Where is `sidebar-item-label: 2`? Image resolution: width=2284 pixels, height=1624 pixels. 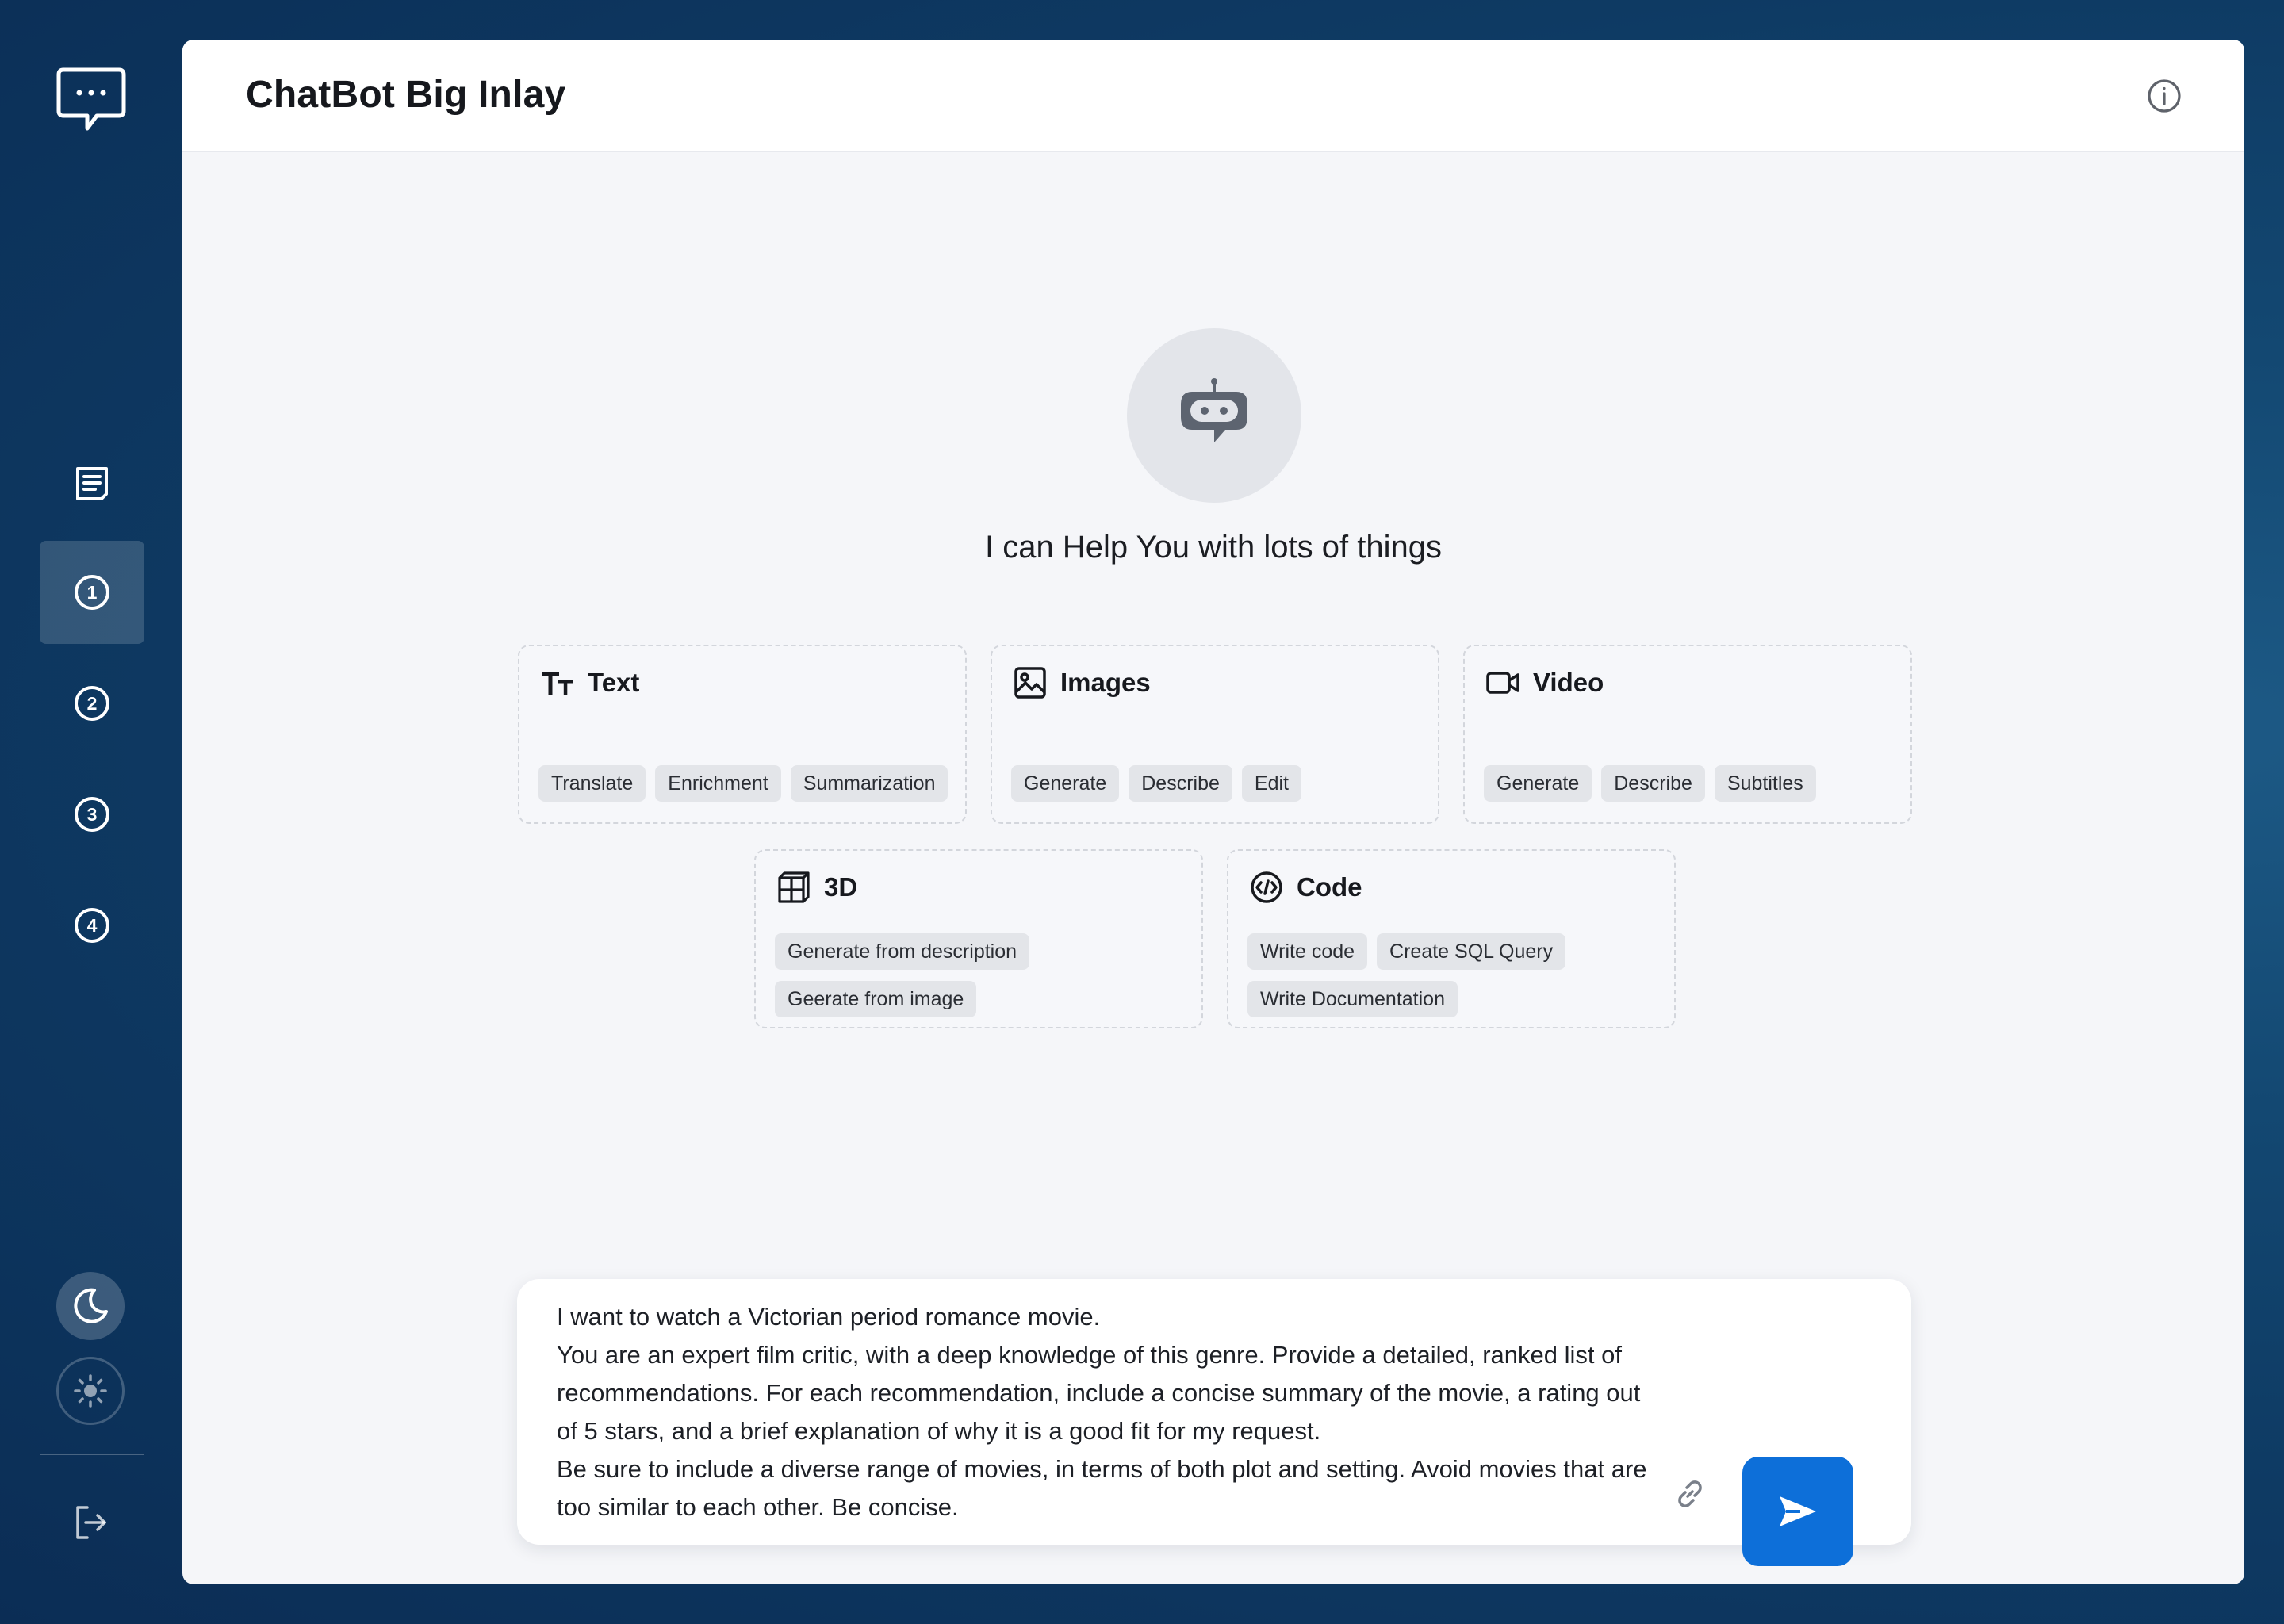 sidebar-item-label: 2 is located at coordinates (92, 703).